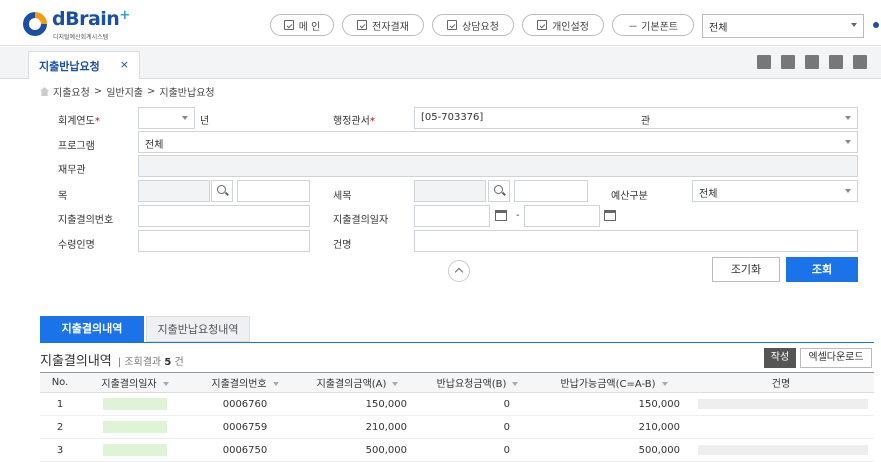 The height and width of the screenshot is (462, 881). I want to click on tab-resolution-list: 지출결의내역, so click(92, 329).